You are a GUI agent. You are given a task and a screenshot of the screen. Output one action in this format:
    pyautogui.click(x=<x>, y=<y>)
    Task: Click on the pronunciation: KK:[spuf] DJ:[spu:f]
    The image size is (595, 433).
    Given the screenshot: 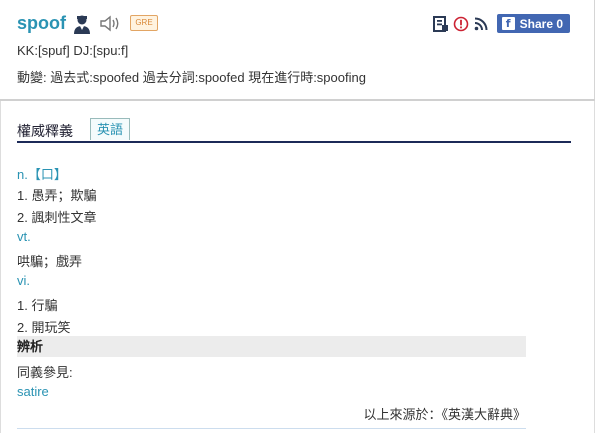 What is the action you would take?
    pyautogui.click(x=73, y=50)
    